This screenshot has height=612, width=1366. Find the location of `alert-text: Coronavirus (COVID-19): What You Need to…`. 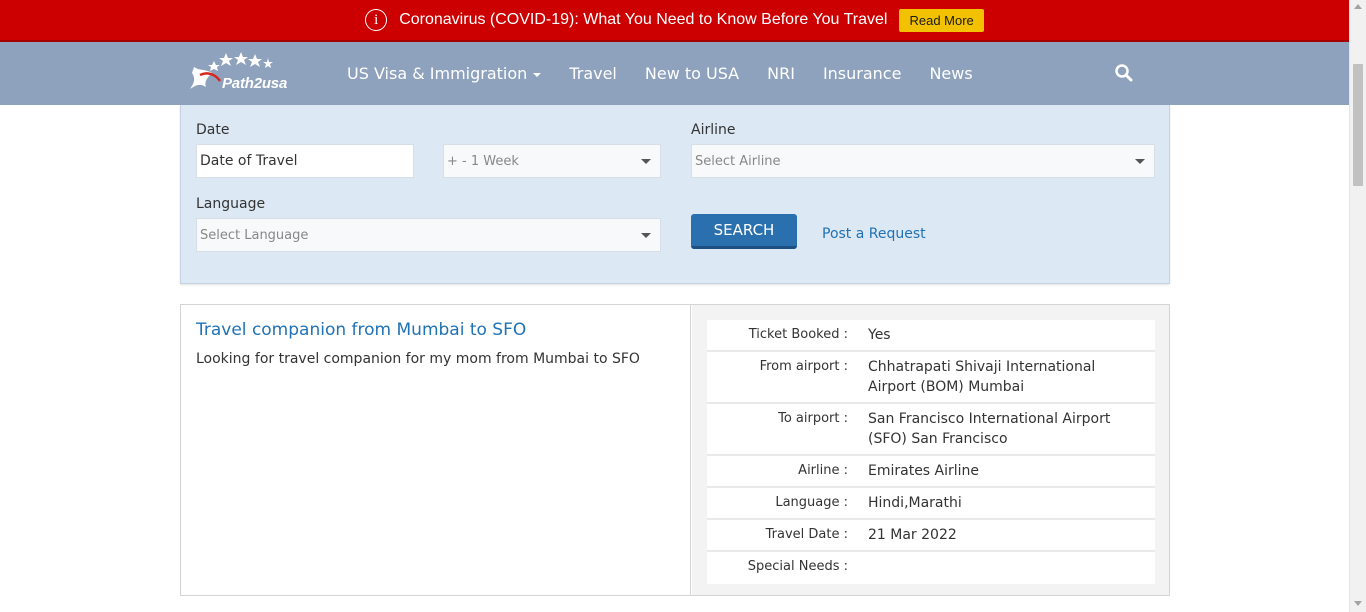

alert-text: Coronavirus (COVID-19): What You Need to… is located at coordinates (643, 19).